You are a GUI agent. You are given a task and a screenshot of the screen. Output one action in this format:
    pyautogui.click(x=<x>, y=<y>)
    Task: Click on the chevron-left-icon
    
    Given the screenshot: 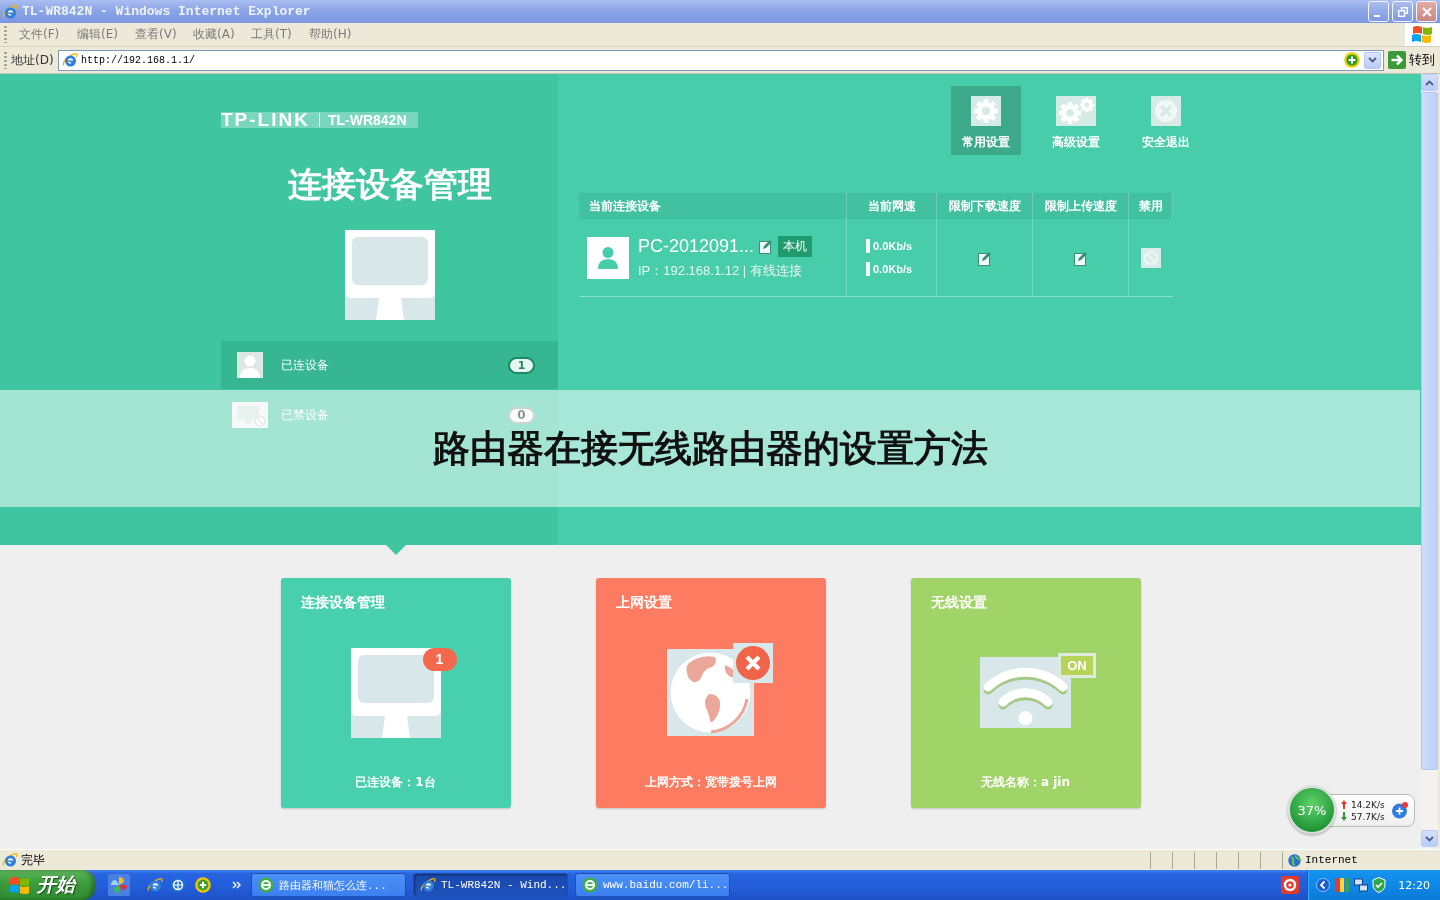 What is the action you would take?
    pyautogui.click(x=1323, y=885)
    